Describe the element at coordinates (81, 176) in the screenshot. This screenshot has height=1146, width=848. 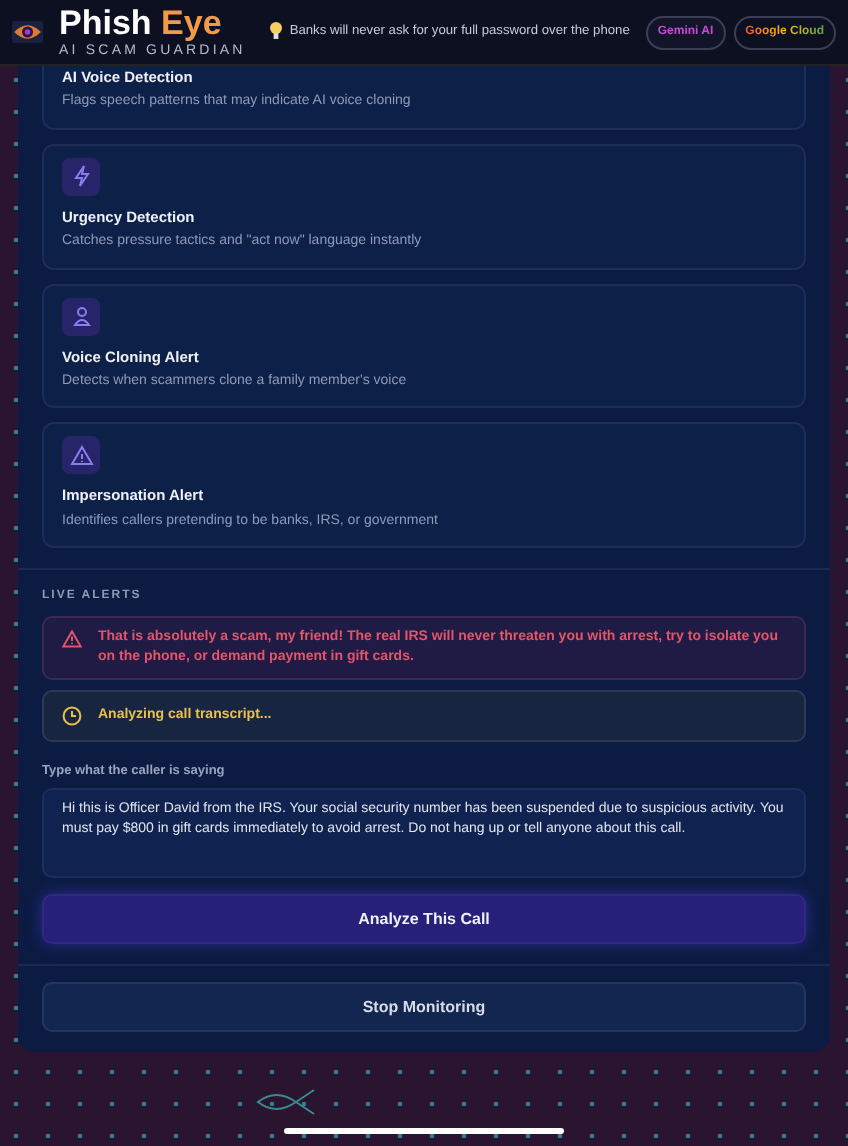
I see `lightning-icon` at that location.